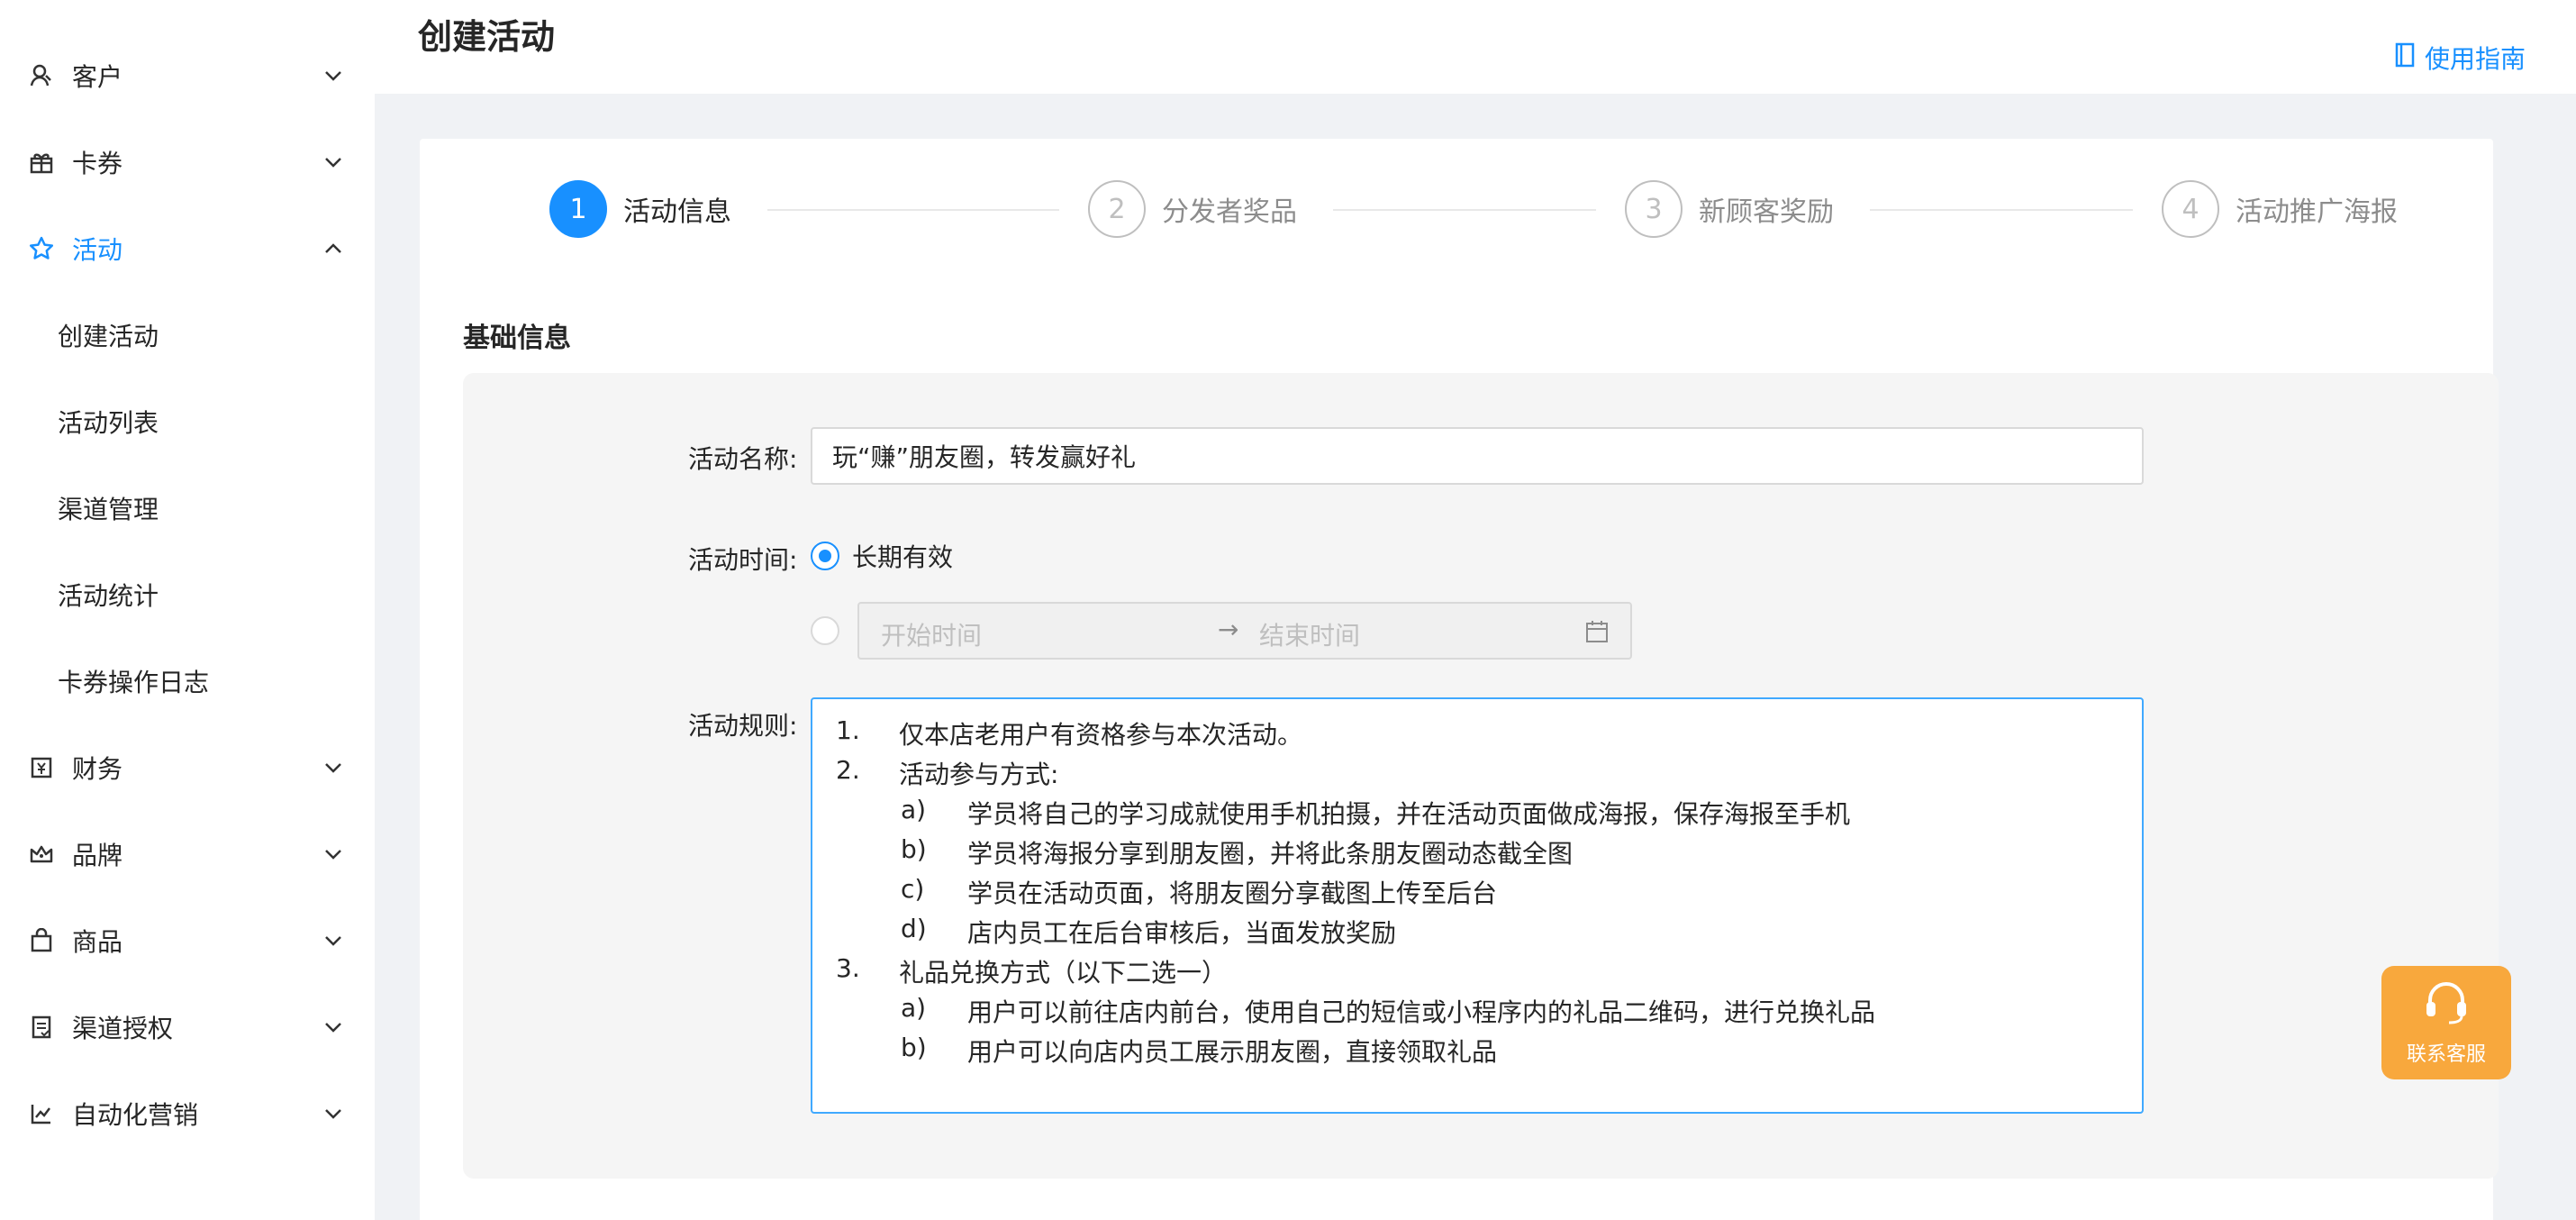  I want to click on rule-line: b) 用户可以向店内员工展示朋友圈，直接领取礼品, so click(1199, 1050).